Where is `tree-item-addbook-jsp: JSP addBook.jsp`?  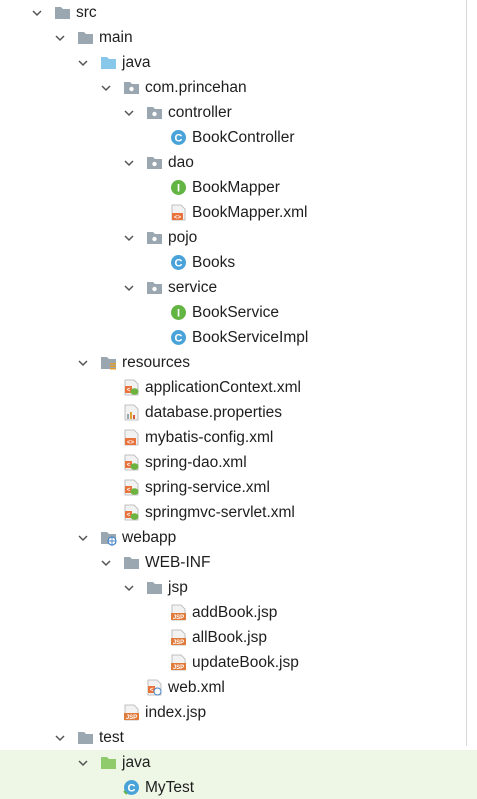 tree-item-addbook-jsp: JSP addBook.jsp is located at coordinates (238, 612).